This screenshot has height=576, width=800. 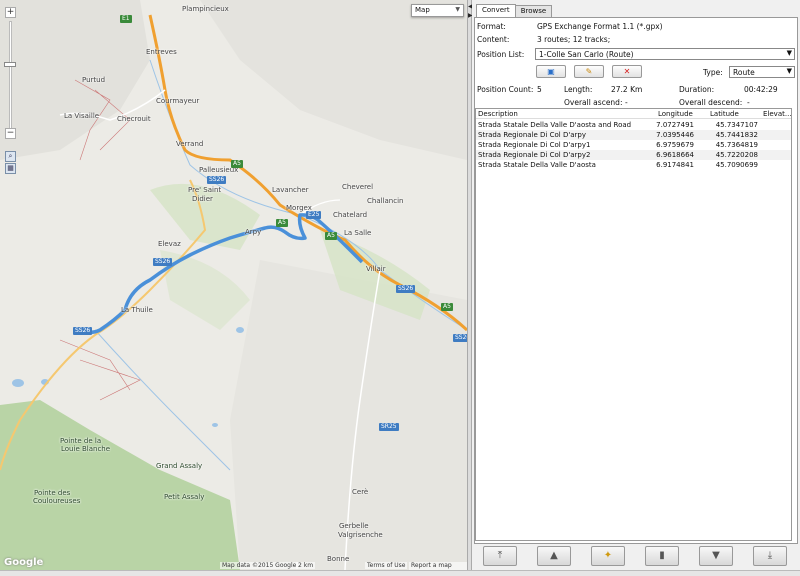 What do you see at coordinates (593, 102) in the screenshot?
I see `ascend-label: Overall ascend:` at bounding box center [593, 102].